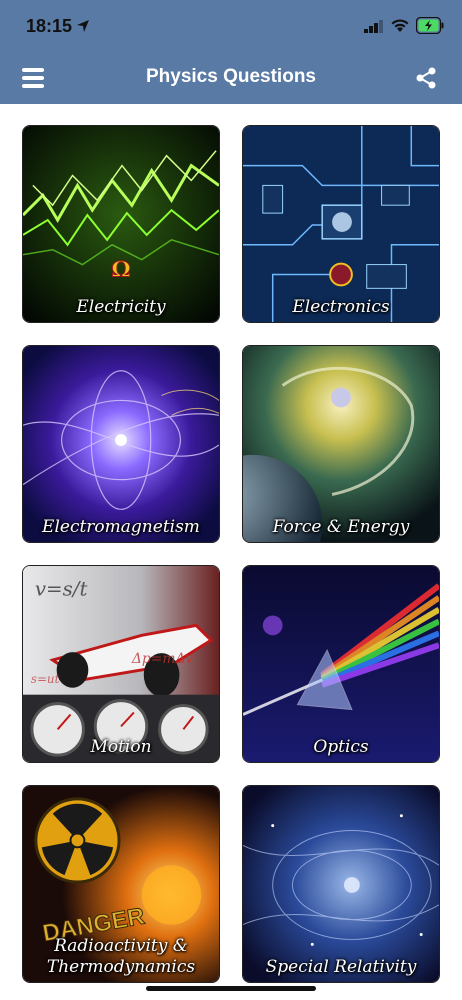 The width and height of the screenshot is (462, 1000). What do you see at coordinates (400, 25) in the screenshot?
I see `wifi-icon` at bounding box center [400, 25].